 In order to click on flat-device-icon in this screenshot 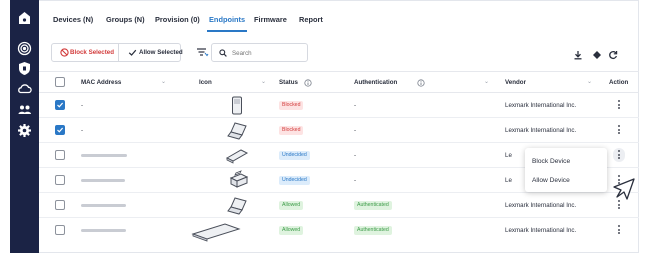, I will do `click(216, 232)`.